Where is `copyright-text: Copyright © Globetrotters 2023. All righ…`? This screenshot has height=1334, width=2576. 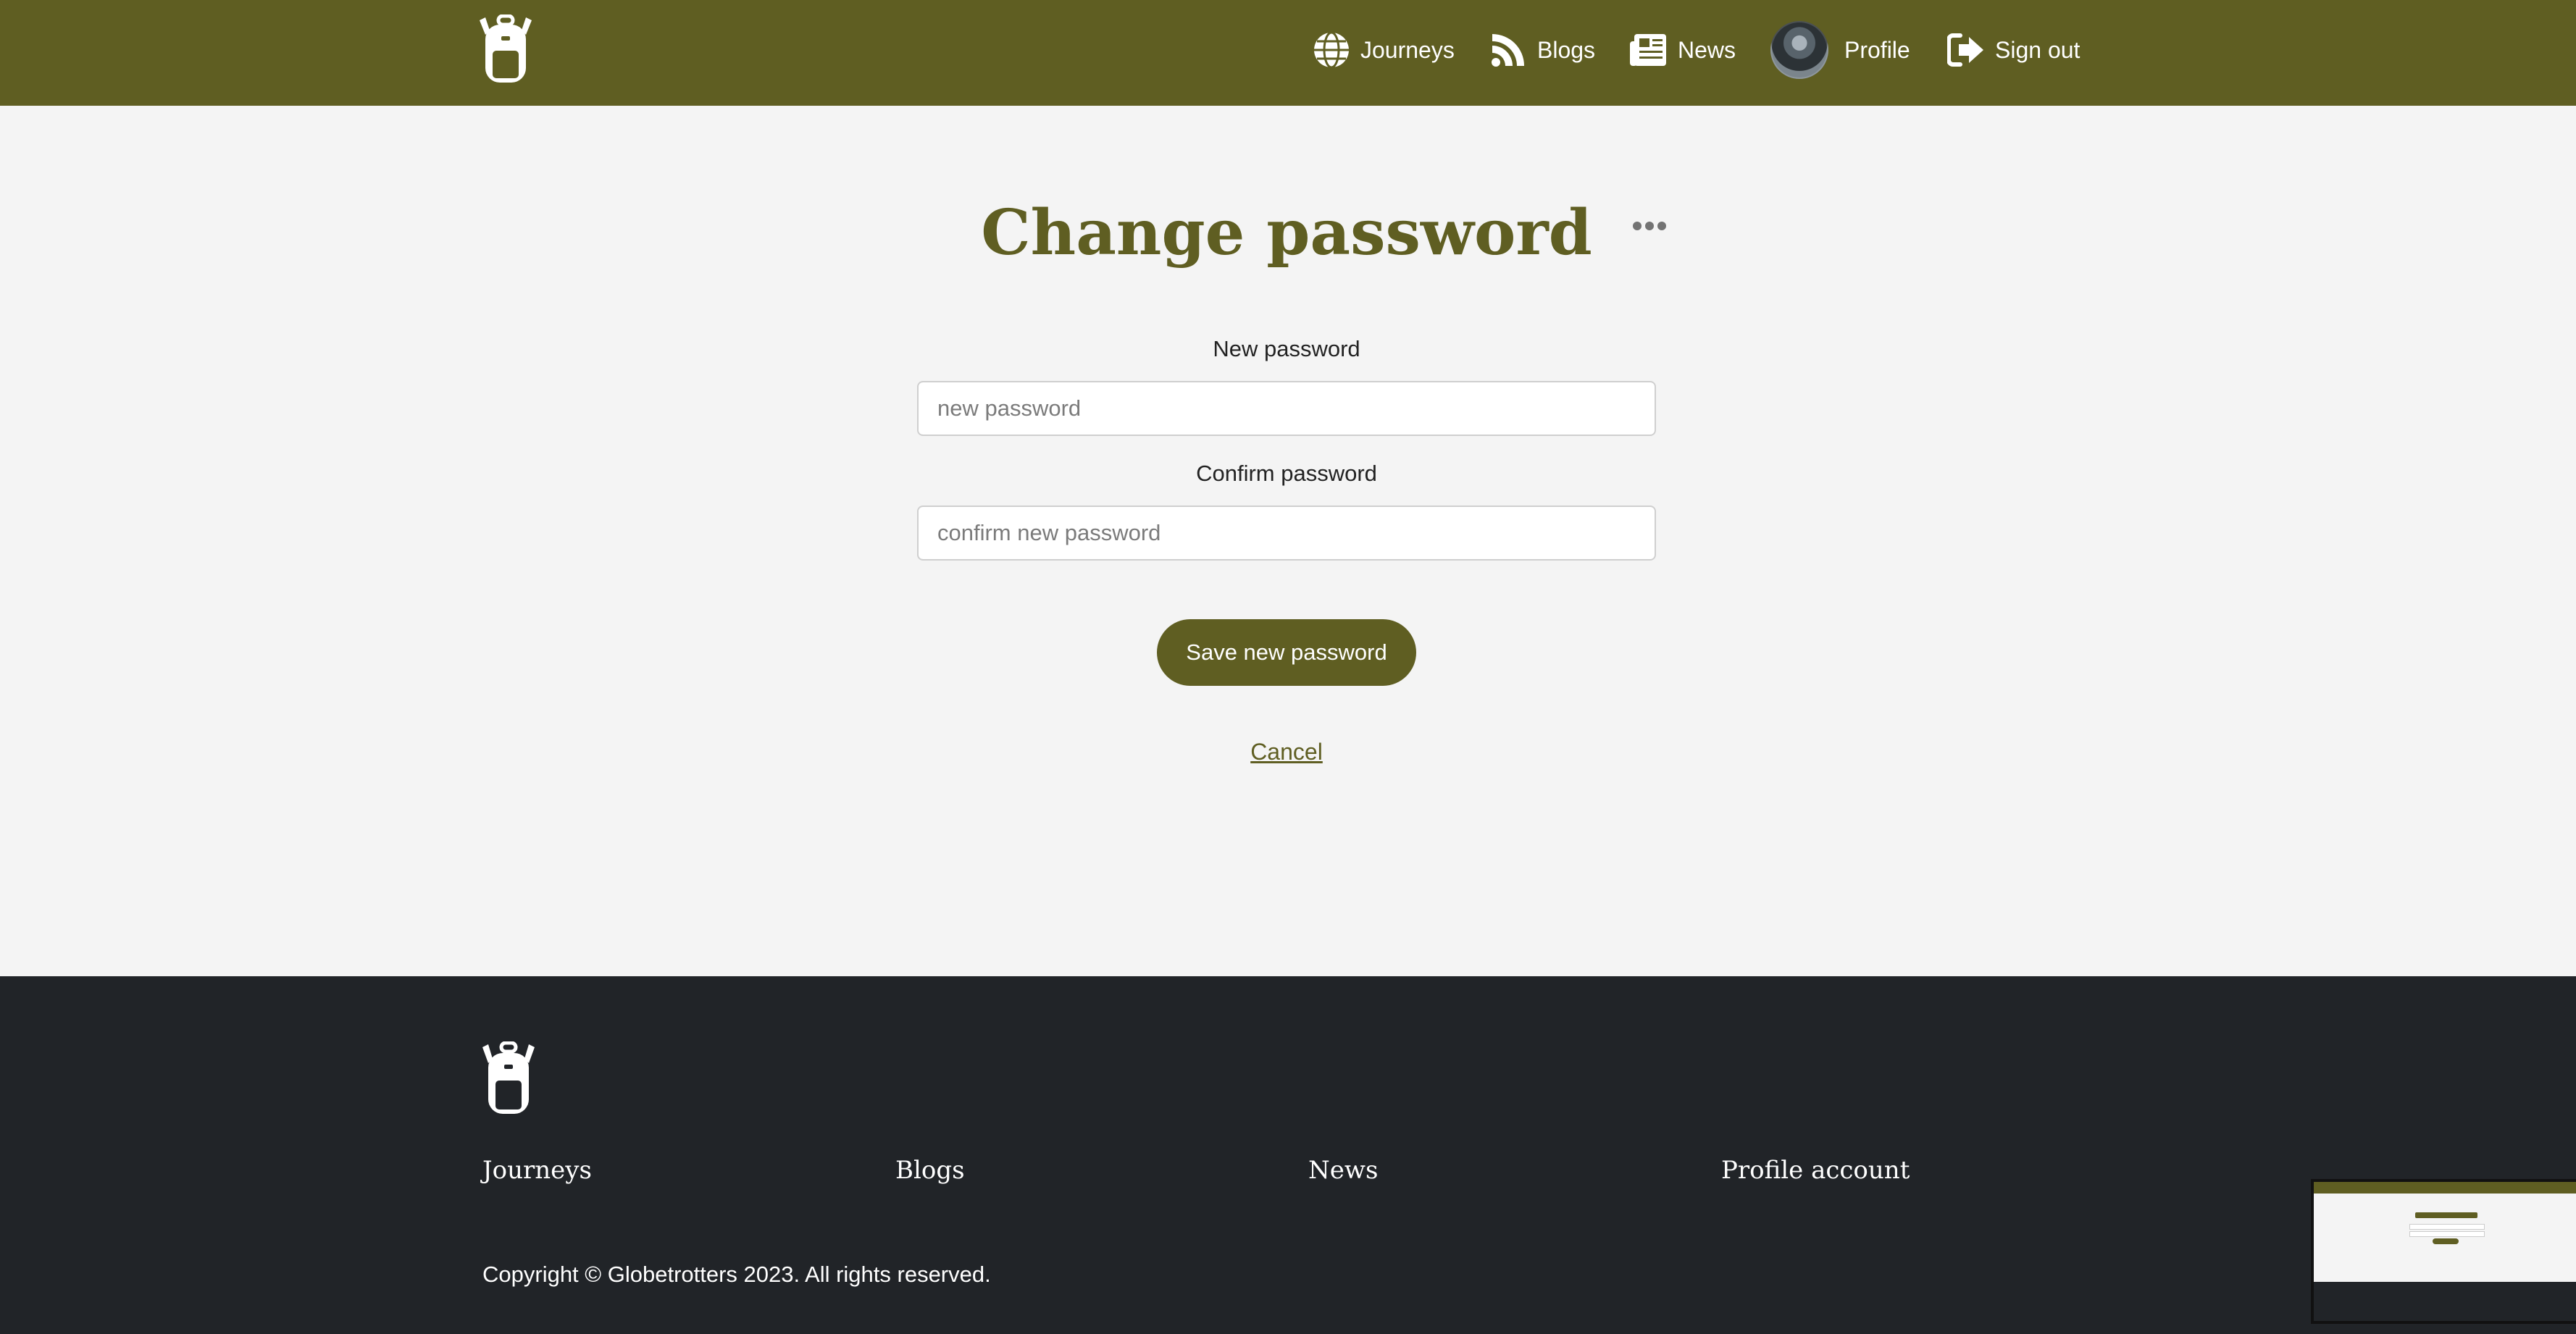 copyright-text: Copyright © Globetrotters 2023. All righ… is located at coordinates (736, 1274).